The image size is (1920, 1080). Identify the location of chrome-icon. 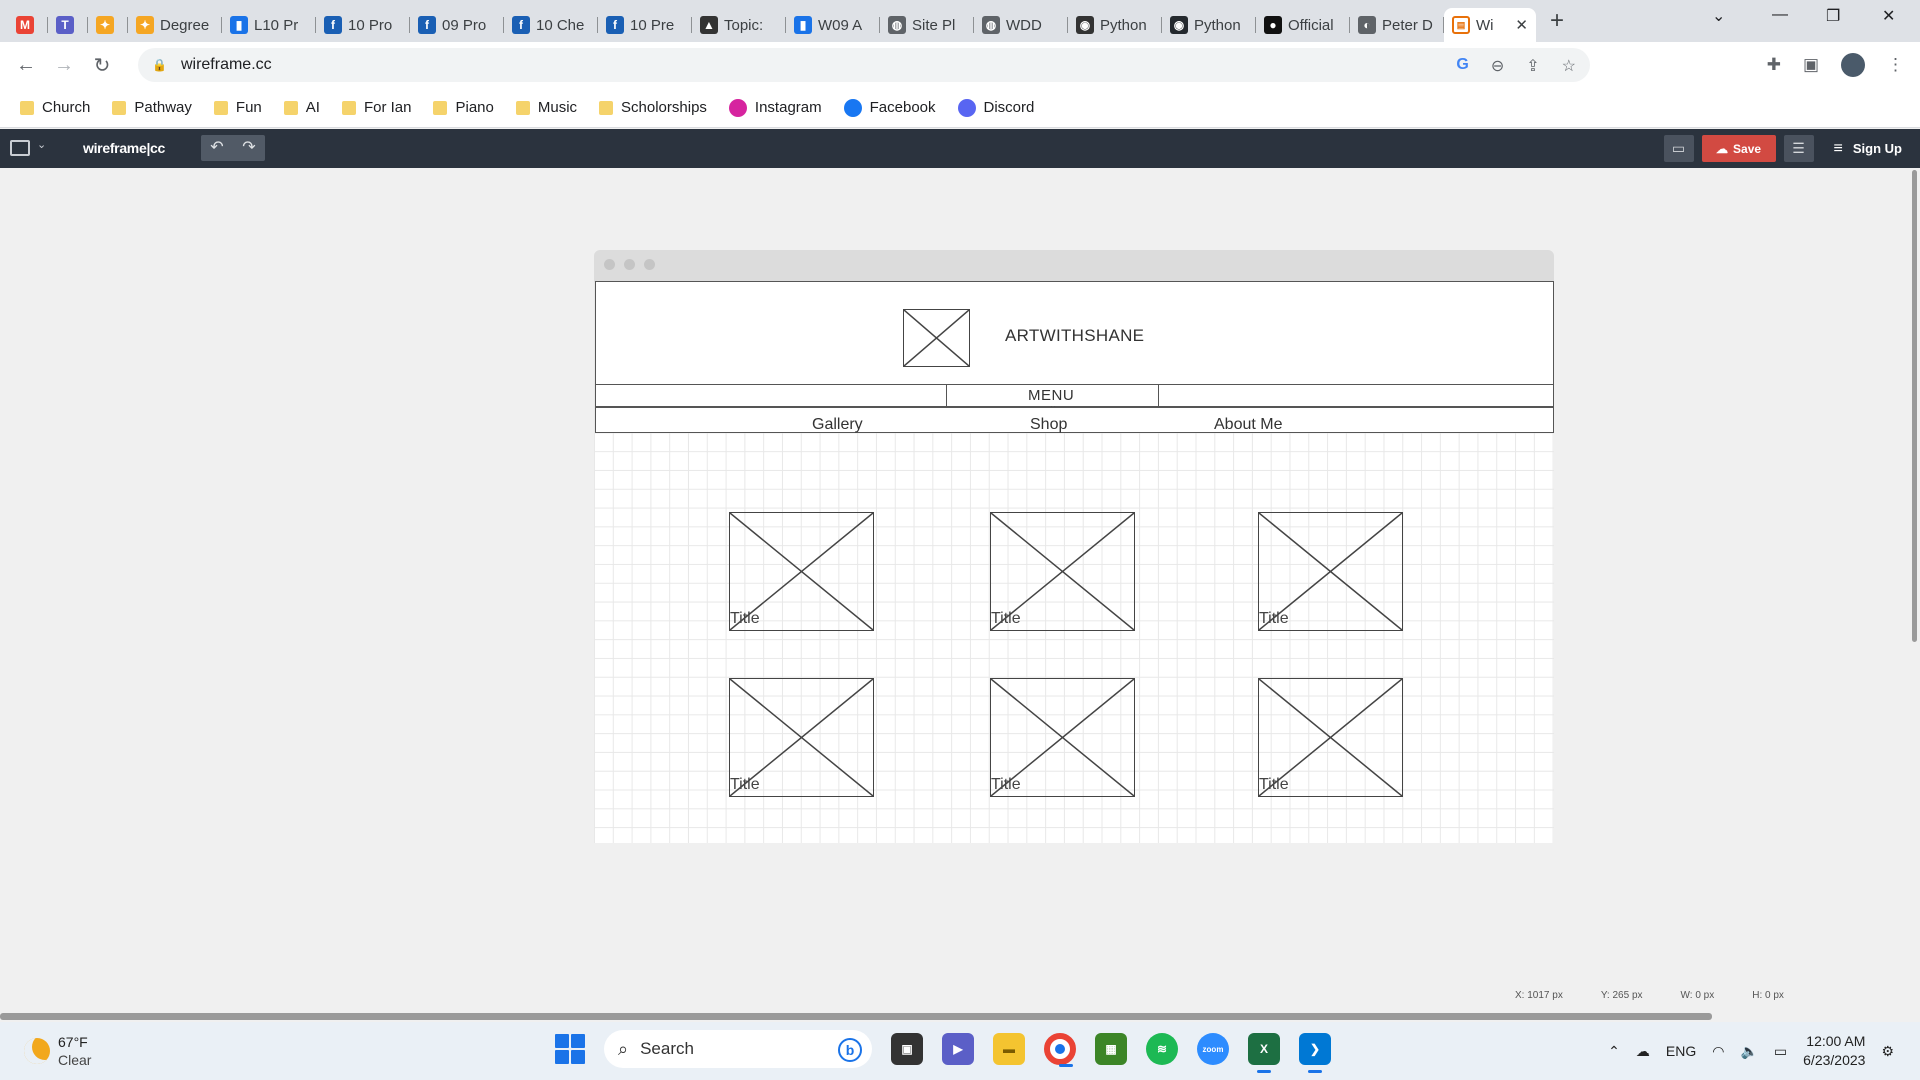
(1060, 1050).